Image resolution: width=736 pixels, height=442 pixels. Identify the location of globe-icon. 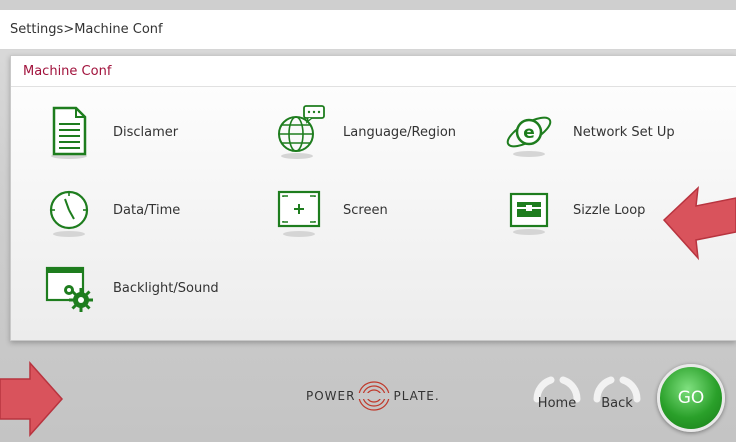
(299, 132).